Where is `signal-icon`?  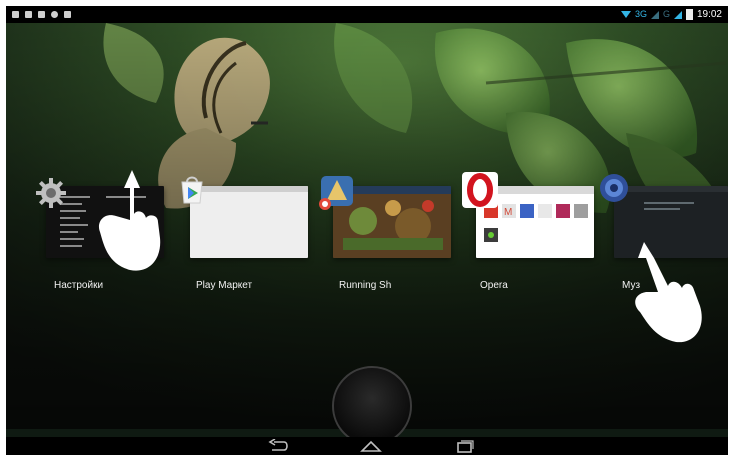 signal-icon is located at coordinates (654, 14).